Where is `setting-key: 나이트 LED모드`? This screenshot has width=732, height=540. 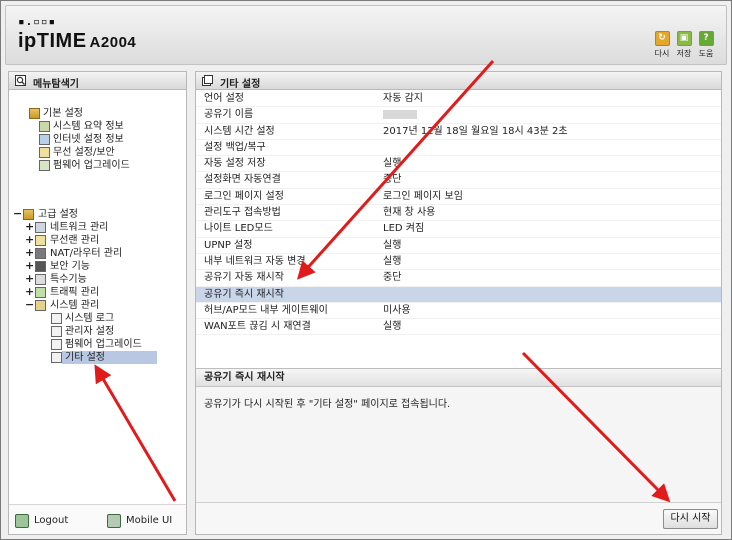 setting-key: 나이트 LED모드 is located at coordinates (238, 229).